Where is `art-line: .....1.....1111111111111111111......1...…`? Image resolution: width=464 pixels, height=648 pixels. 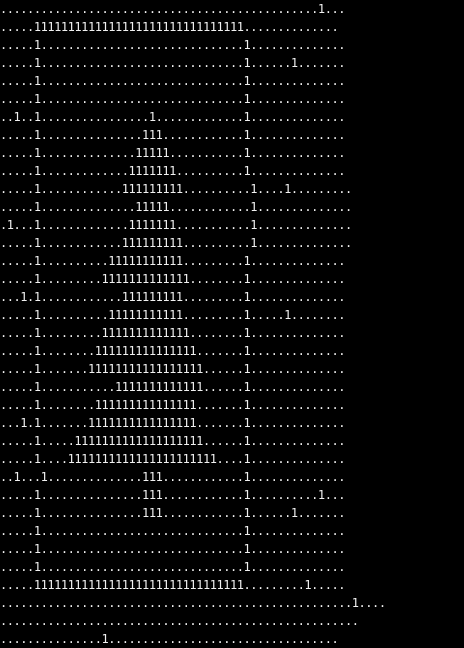
art-line: .....1.....1111111111111111111......1...… is located at coordinates (172, 441).